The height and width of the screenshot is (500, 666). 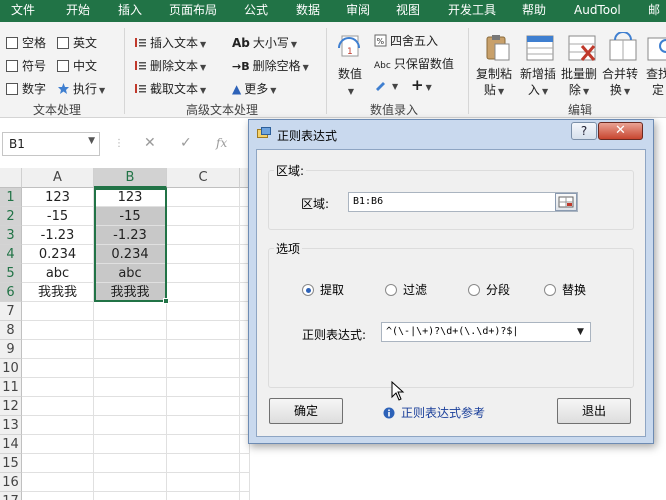 I want to click on cell-a: -1.23, so click(x=58, y=235).